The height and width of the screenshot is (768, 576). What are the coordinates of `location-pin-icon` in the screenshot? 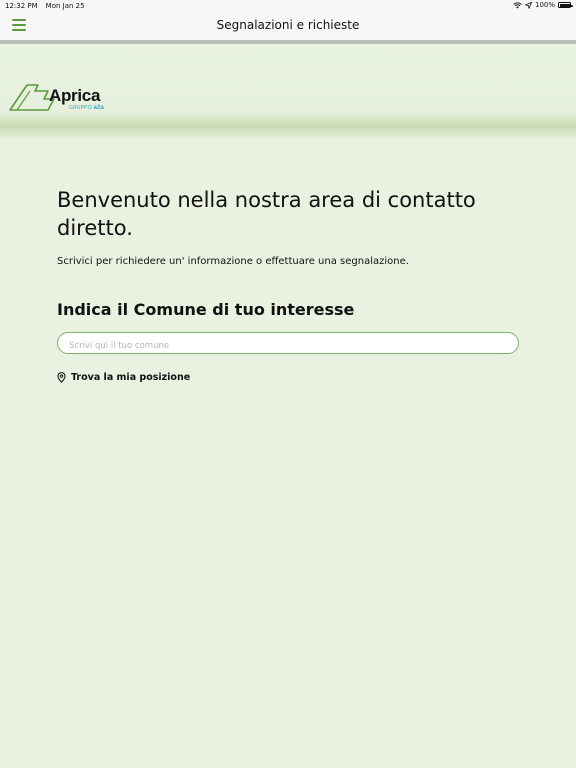 It's located at (61, 377).